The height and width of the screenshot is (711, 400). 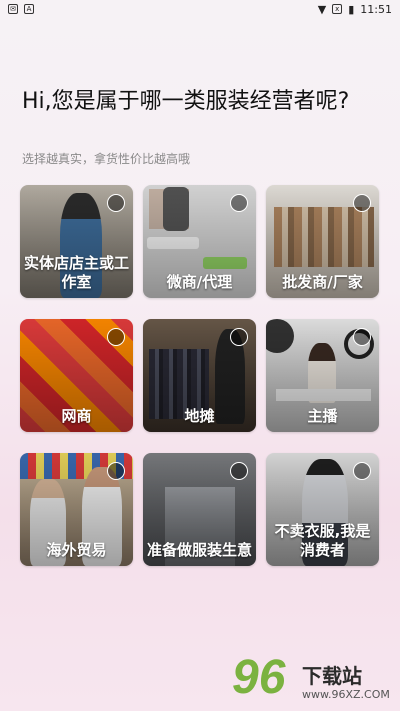 I want to click on category-card-physical-store: 实体店店主或工作室, so click(x=76, y=241).